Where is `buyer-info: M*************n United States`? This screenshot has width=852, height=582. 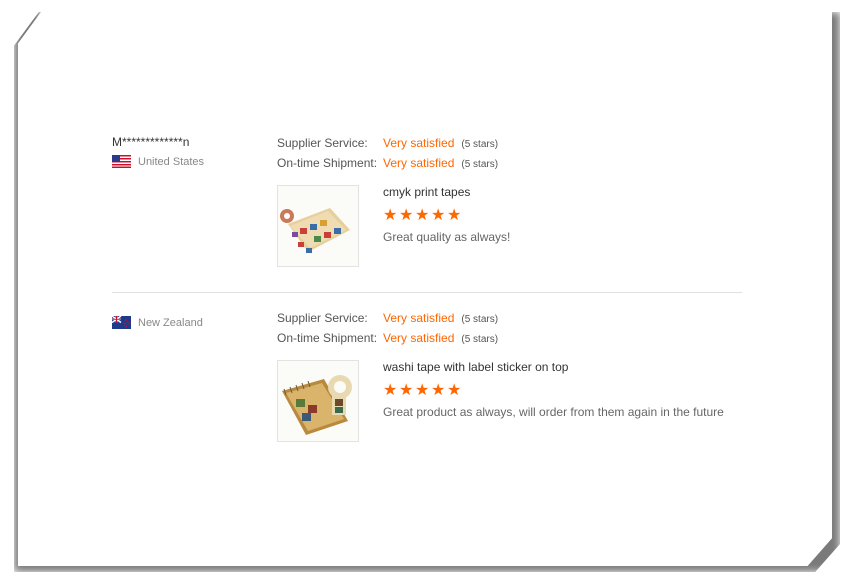 buyer-info: M*************n United States is located at coordinates (192, 151).